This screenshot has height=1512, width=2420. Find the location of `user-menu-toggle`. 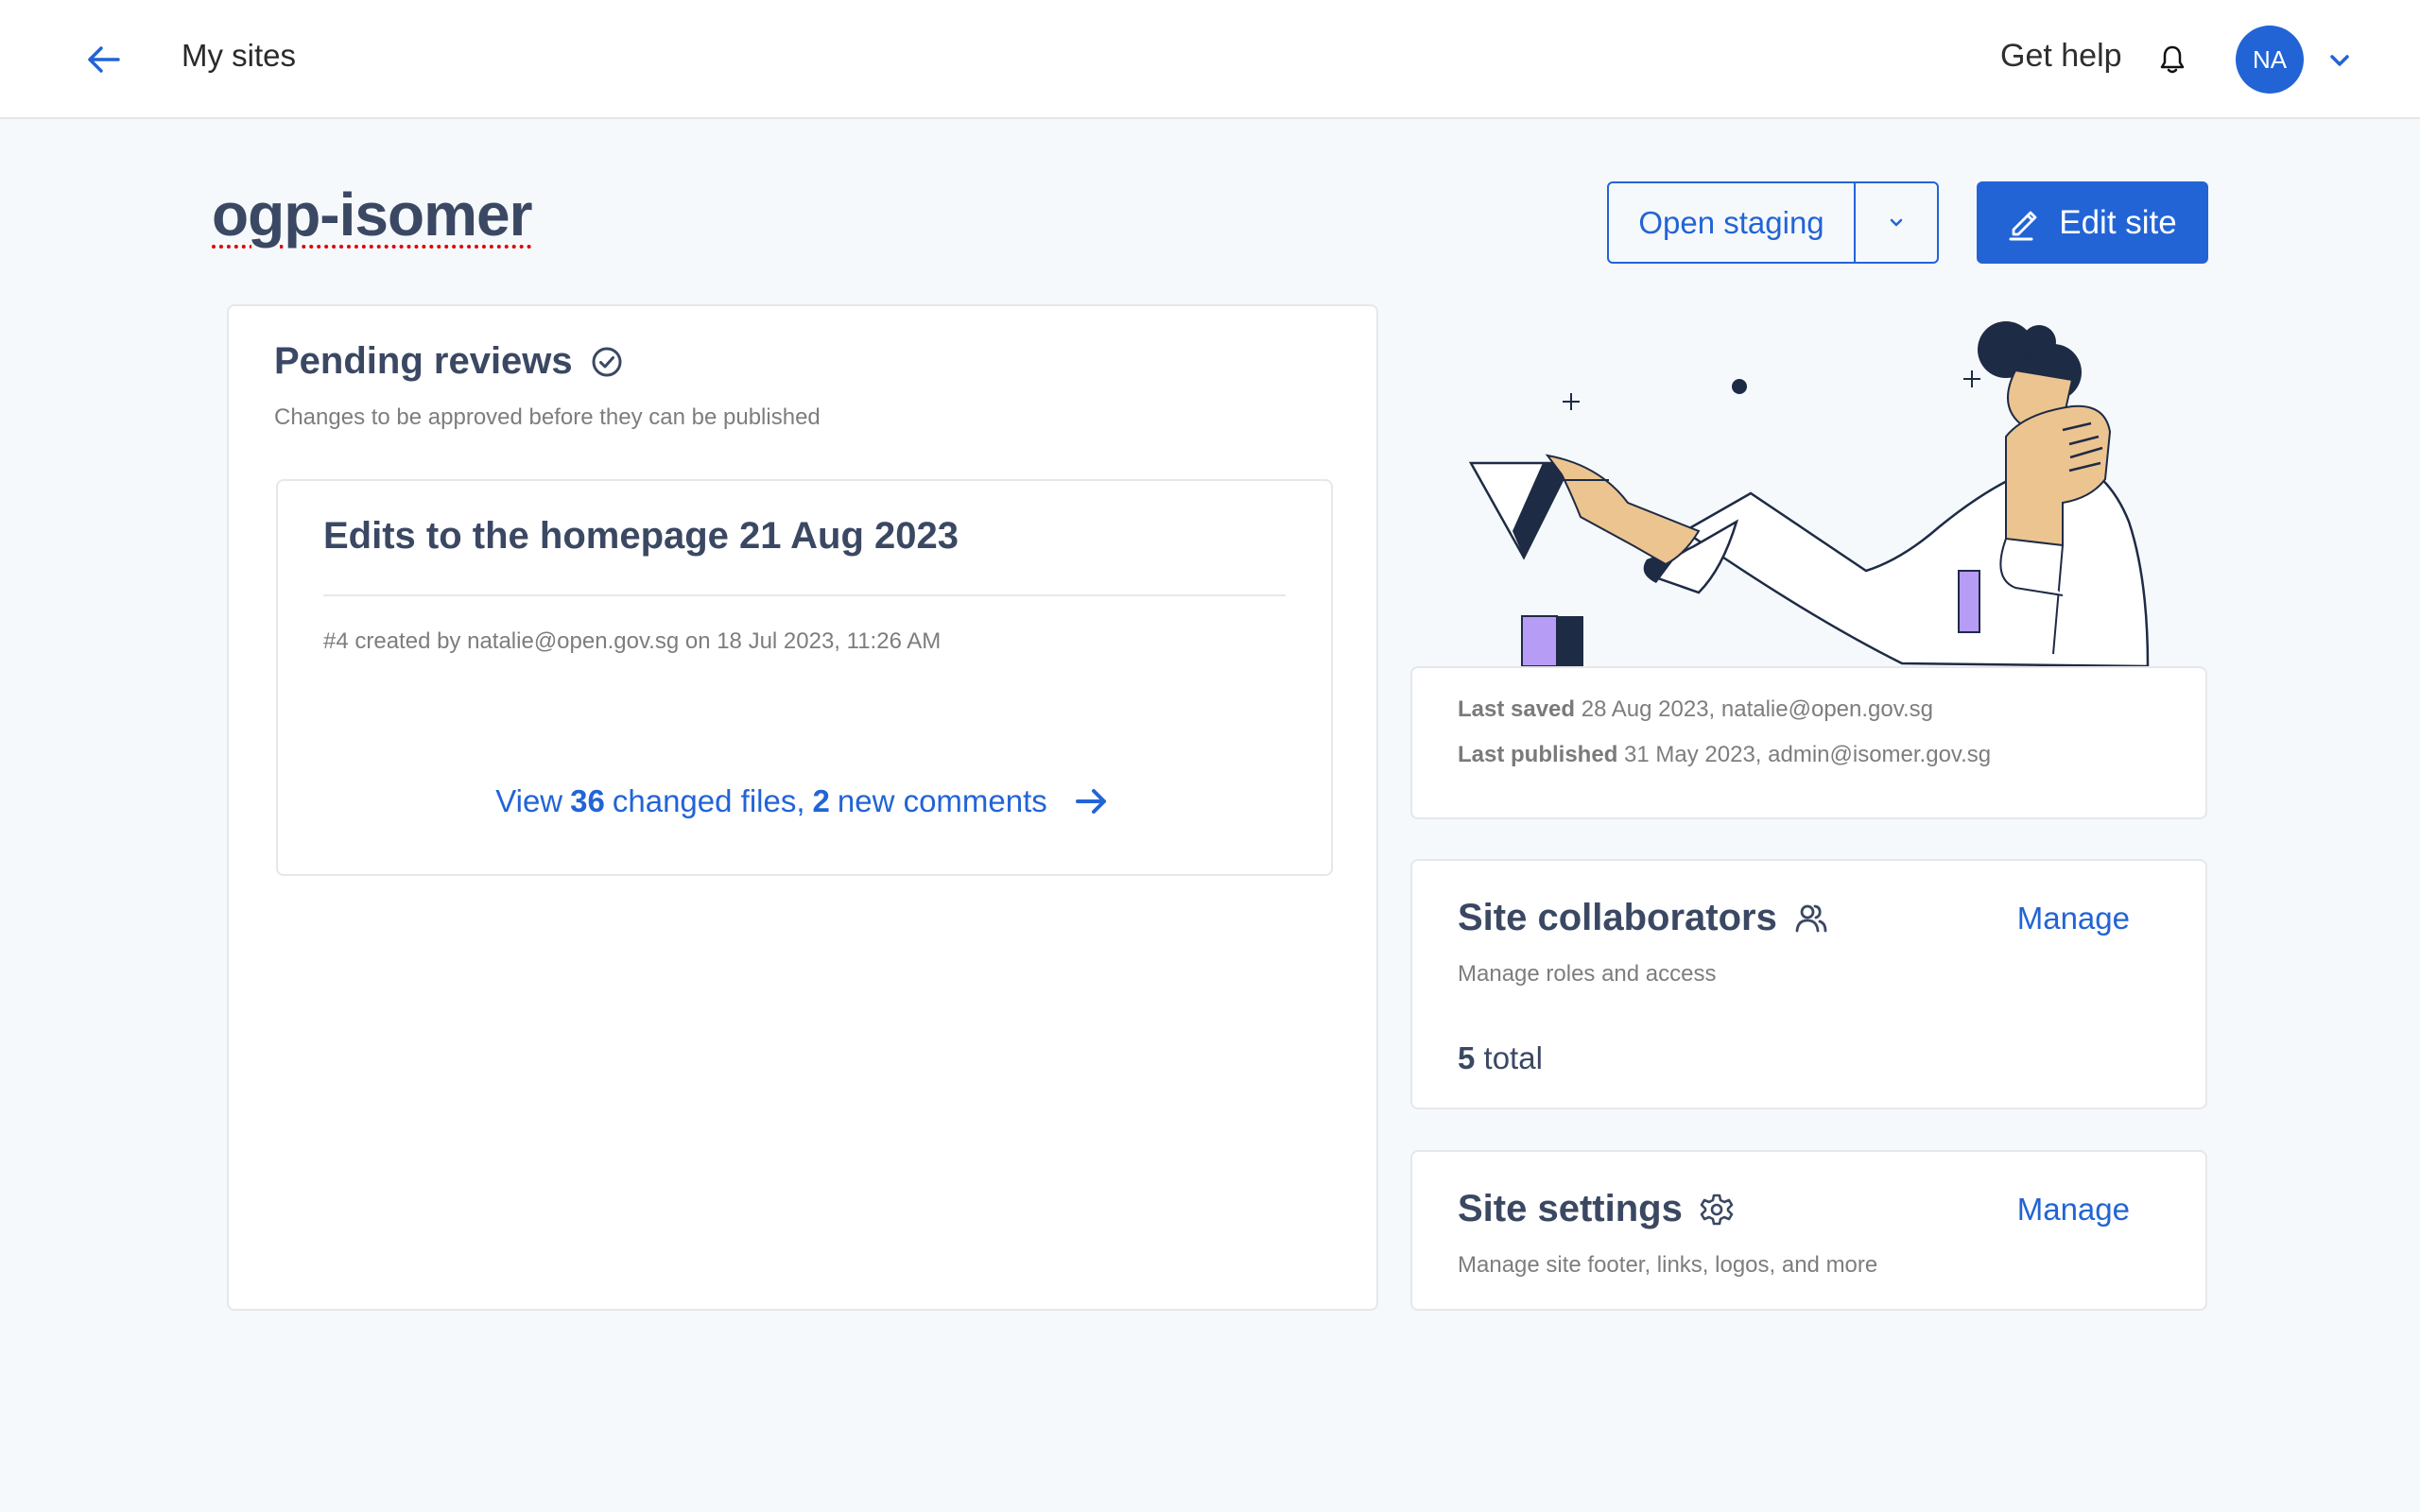

user-menu-toggle is located at coordinates (2339, 60).